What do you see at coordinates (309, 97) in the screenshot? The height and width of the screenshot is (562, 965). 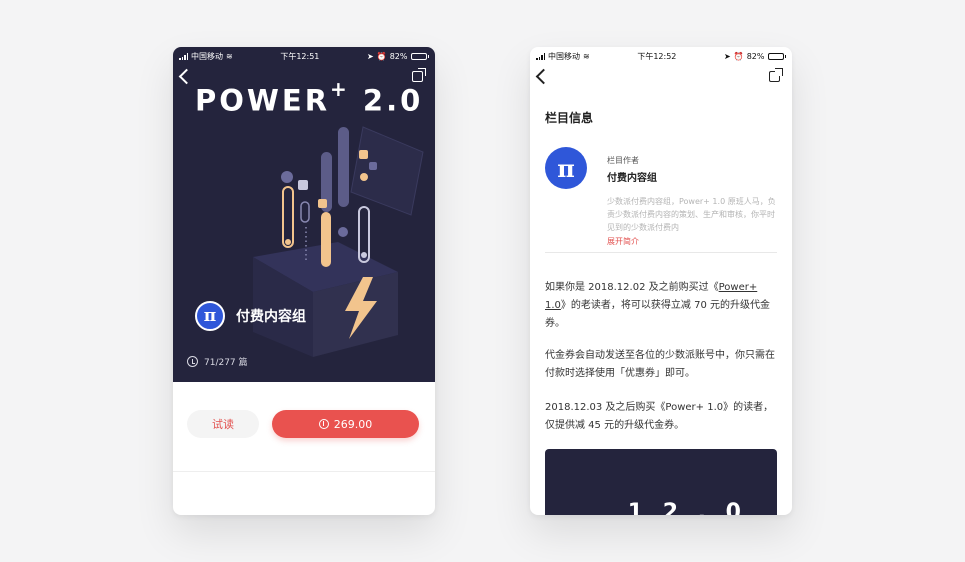 I see `cover-title: POWER+ 2.0` at bounding box center [309, 97].